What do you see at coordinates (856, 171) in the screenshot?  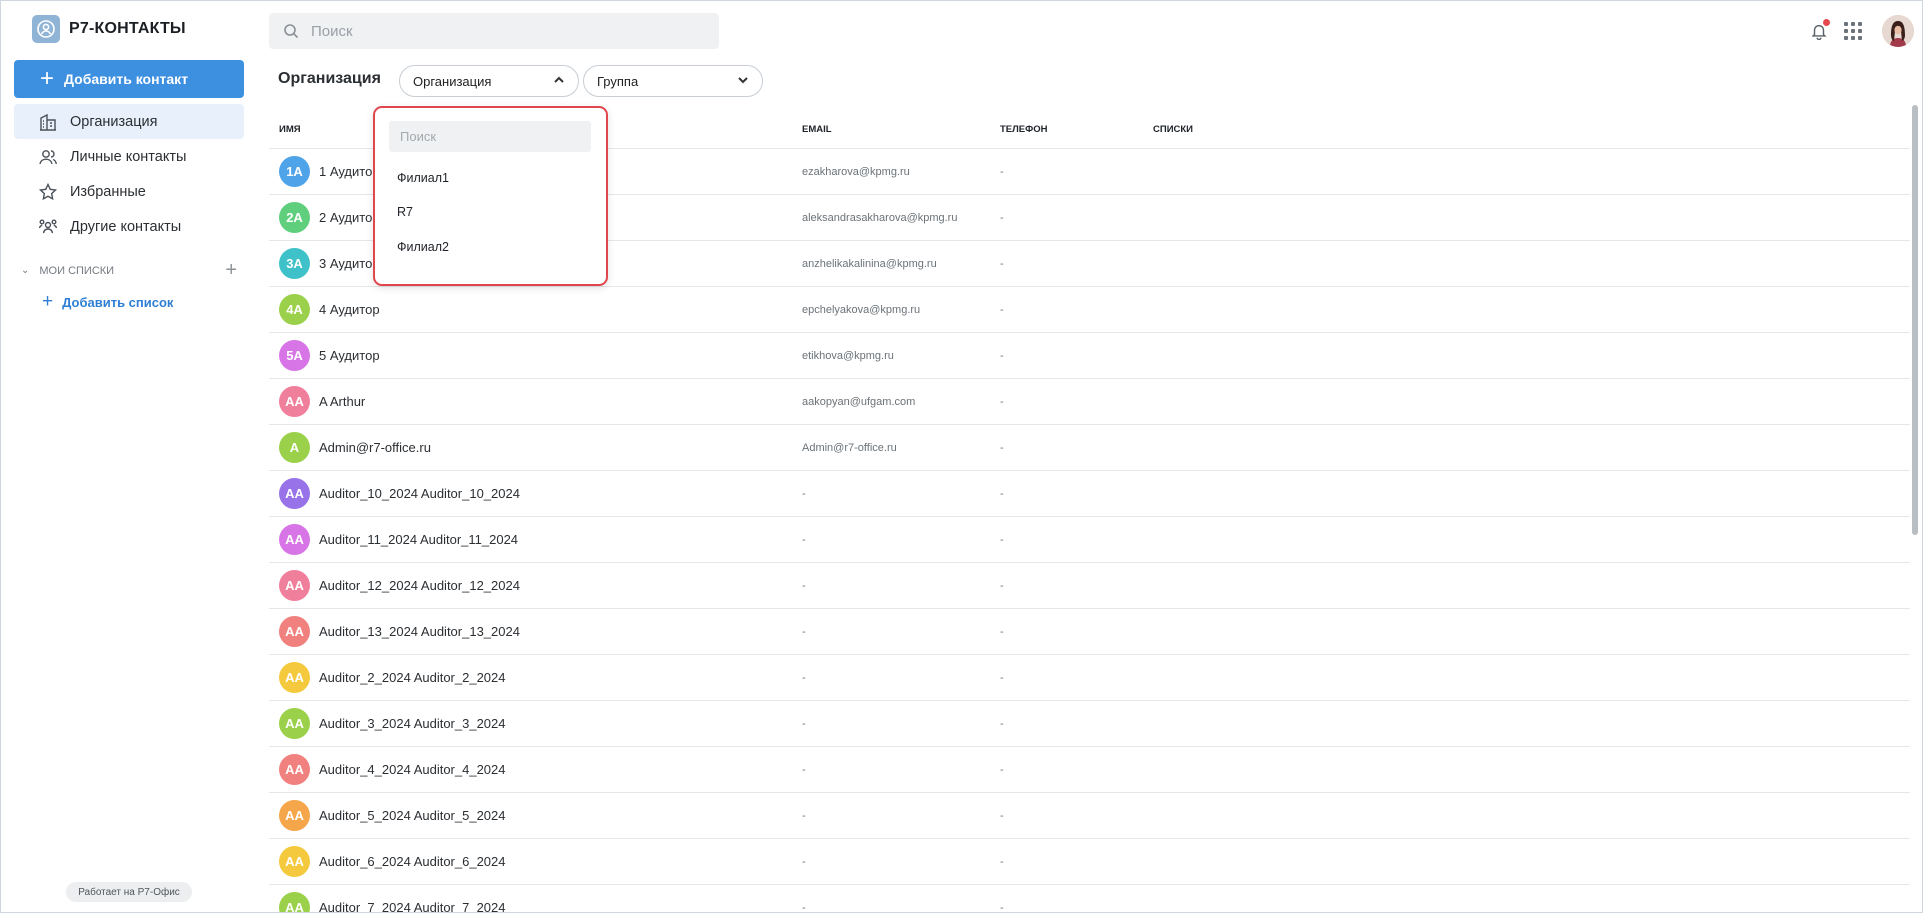 I see `contact-email: ezakharova@kpmg.ru` at bounding box center [856, 171].